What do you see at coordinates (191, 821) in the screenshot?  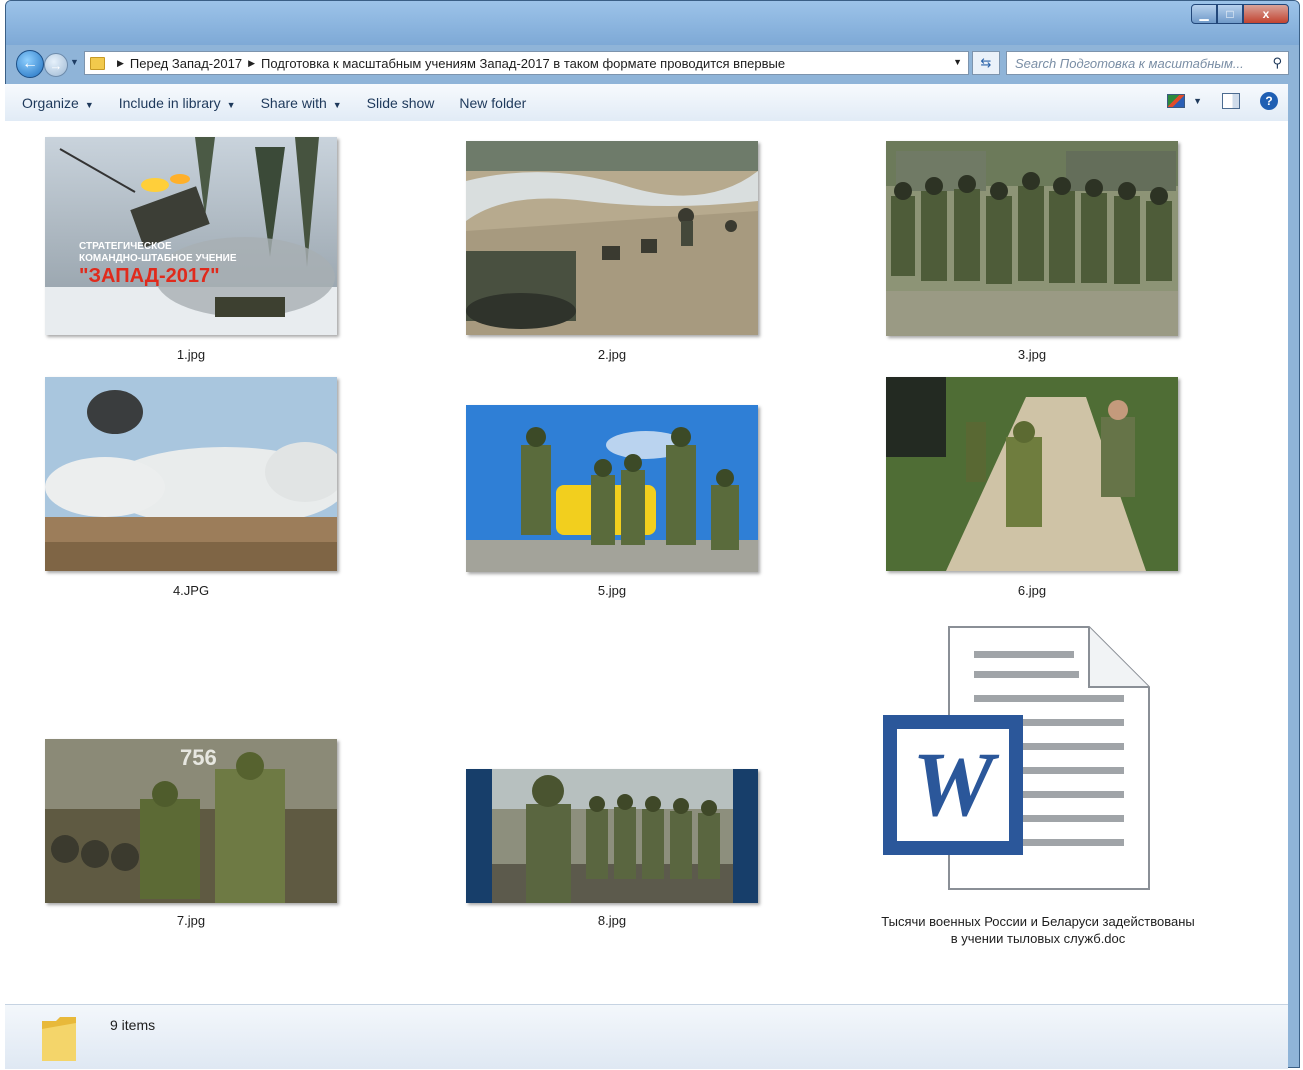 I see `image-thumbnail: 756` at bounding box center [191, 821].